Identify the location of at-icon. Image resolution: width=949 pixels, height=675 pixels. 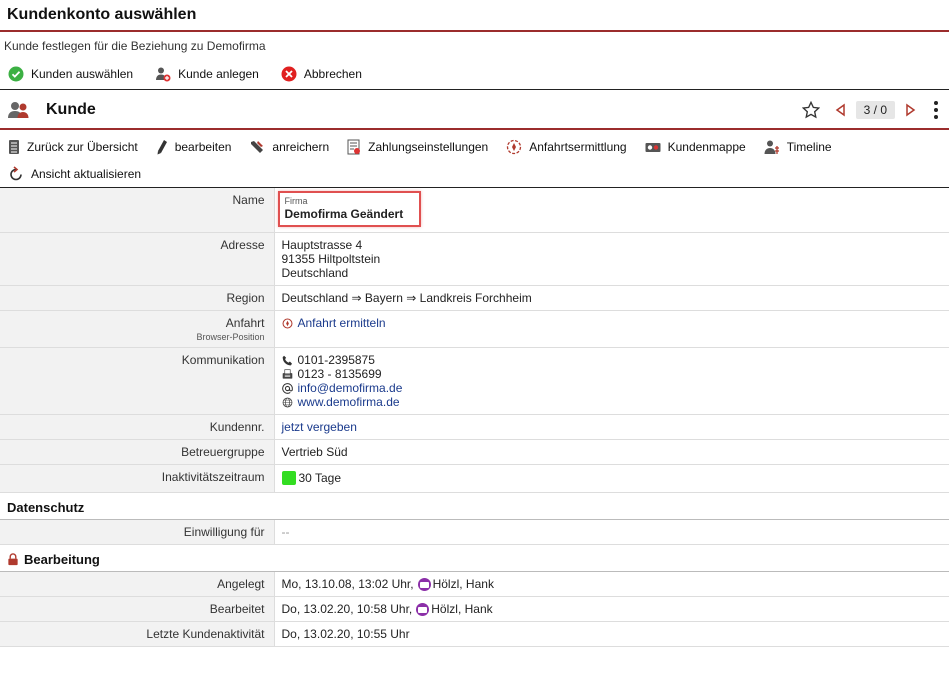
(287, 388).